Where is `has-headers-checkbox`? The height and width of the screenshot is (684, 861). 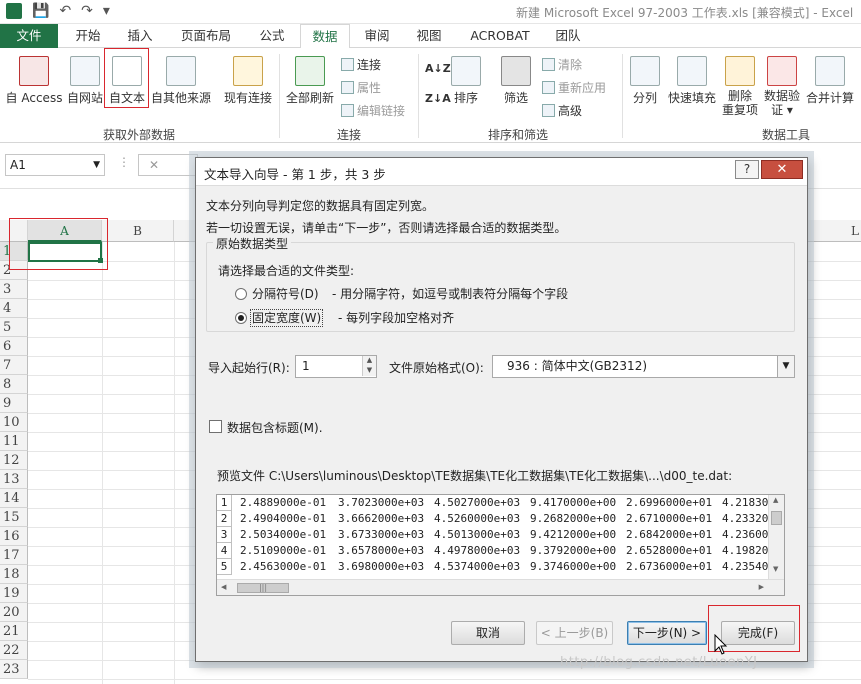 has-headers-checkbox is located at coordinates (215, 426).